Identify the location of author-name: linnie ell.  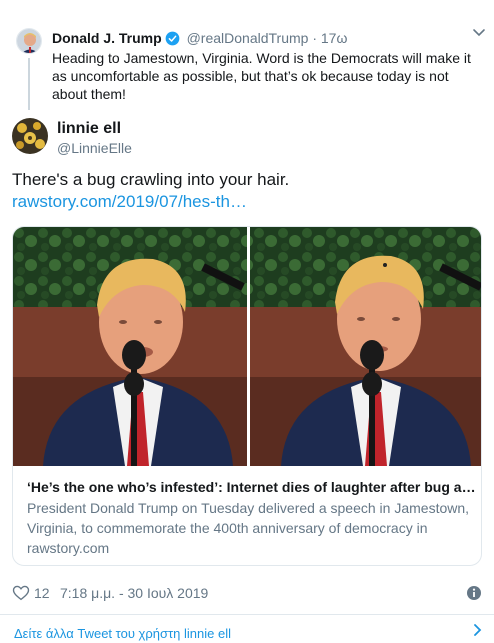
(89, 129).